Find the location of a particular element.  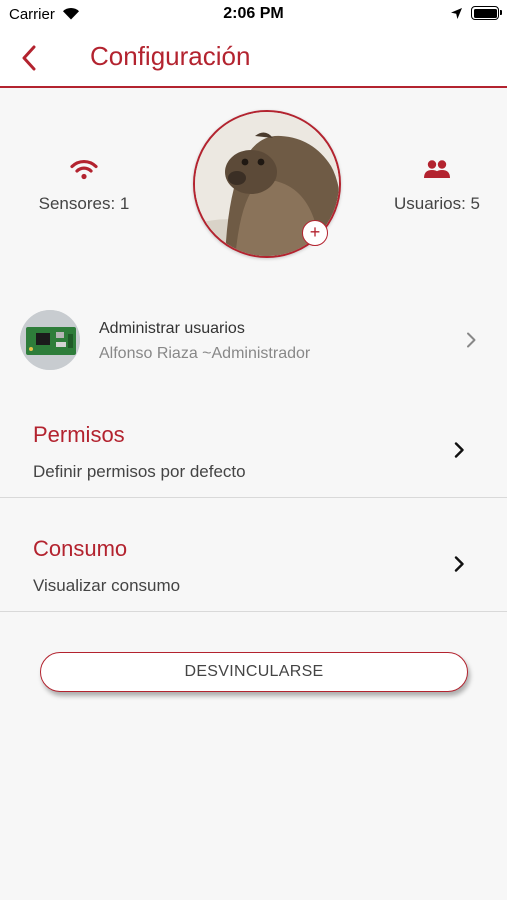

consumption-row: Consumo Visualizar consumo is located at coordinates (253, 555).